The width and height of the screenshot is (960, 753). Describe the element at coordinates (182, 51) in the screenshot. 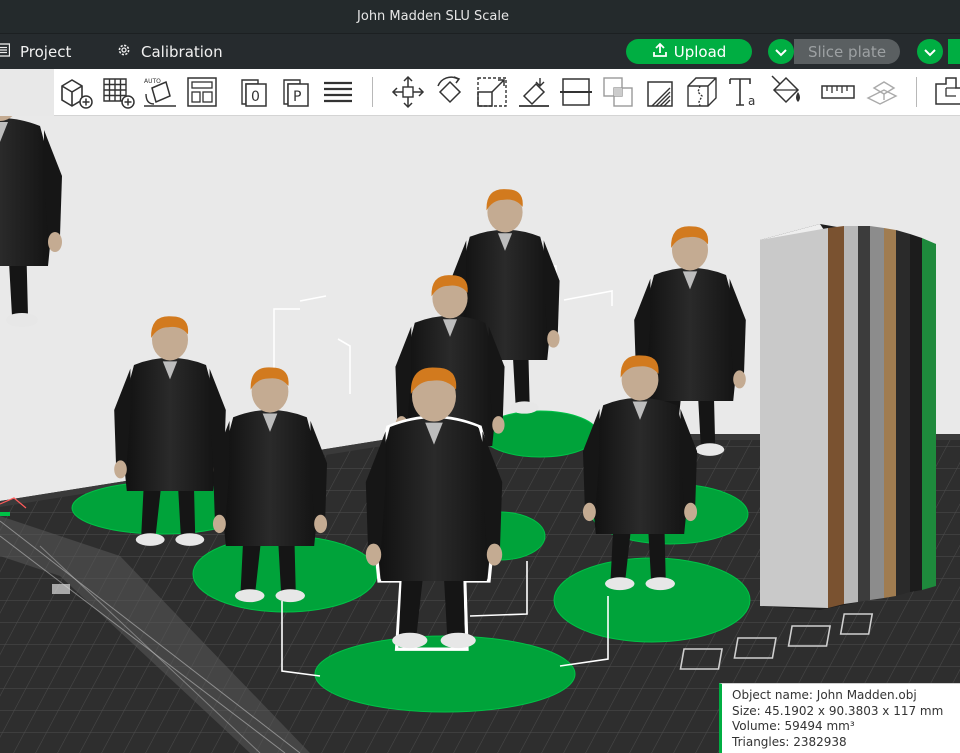

I see `calibration-label: Calibration` at that location.